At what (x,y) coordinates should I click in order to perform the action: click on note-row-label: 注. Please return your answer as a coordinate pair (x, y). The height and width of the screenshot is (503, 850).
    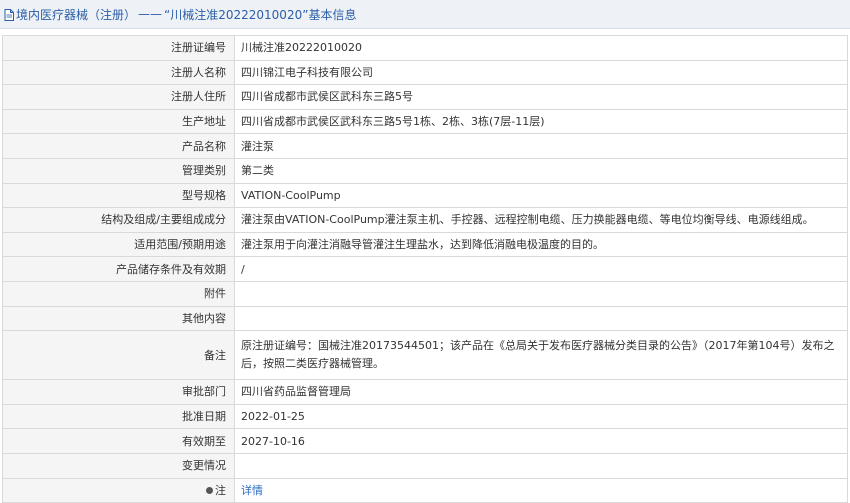
    Looking at the image, I should click on (118, 490).